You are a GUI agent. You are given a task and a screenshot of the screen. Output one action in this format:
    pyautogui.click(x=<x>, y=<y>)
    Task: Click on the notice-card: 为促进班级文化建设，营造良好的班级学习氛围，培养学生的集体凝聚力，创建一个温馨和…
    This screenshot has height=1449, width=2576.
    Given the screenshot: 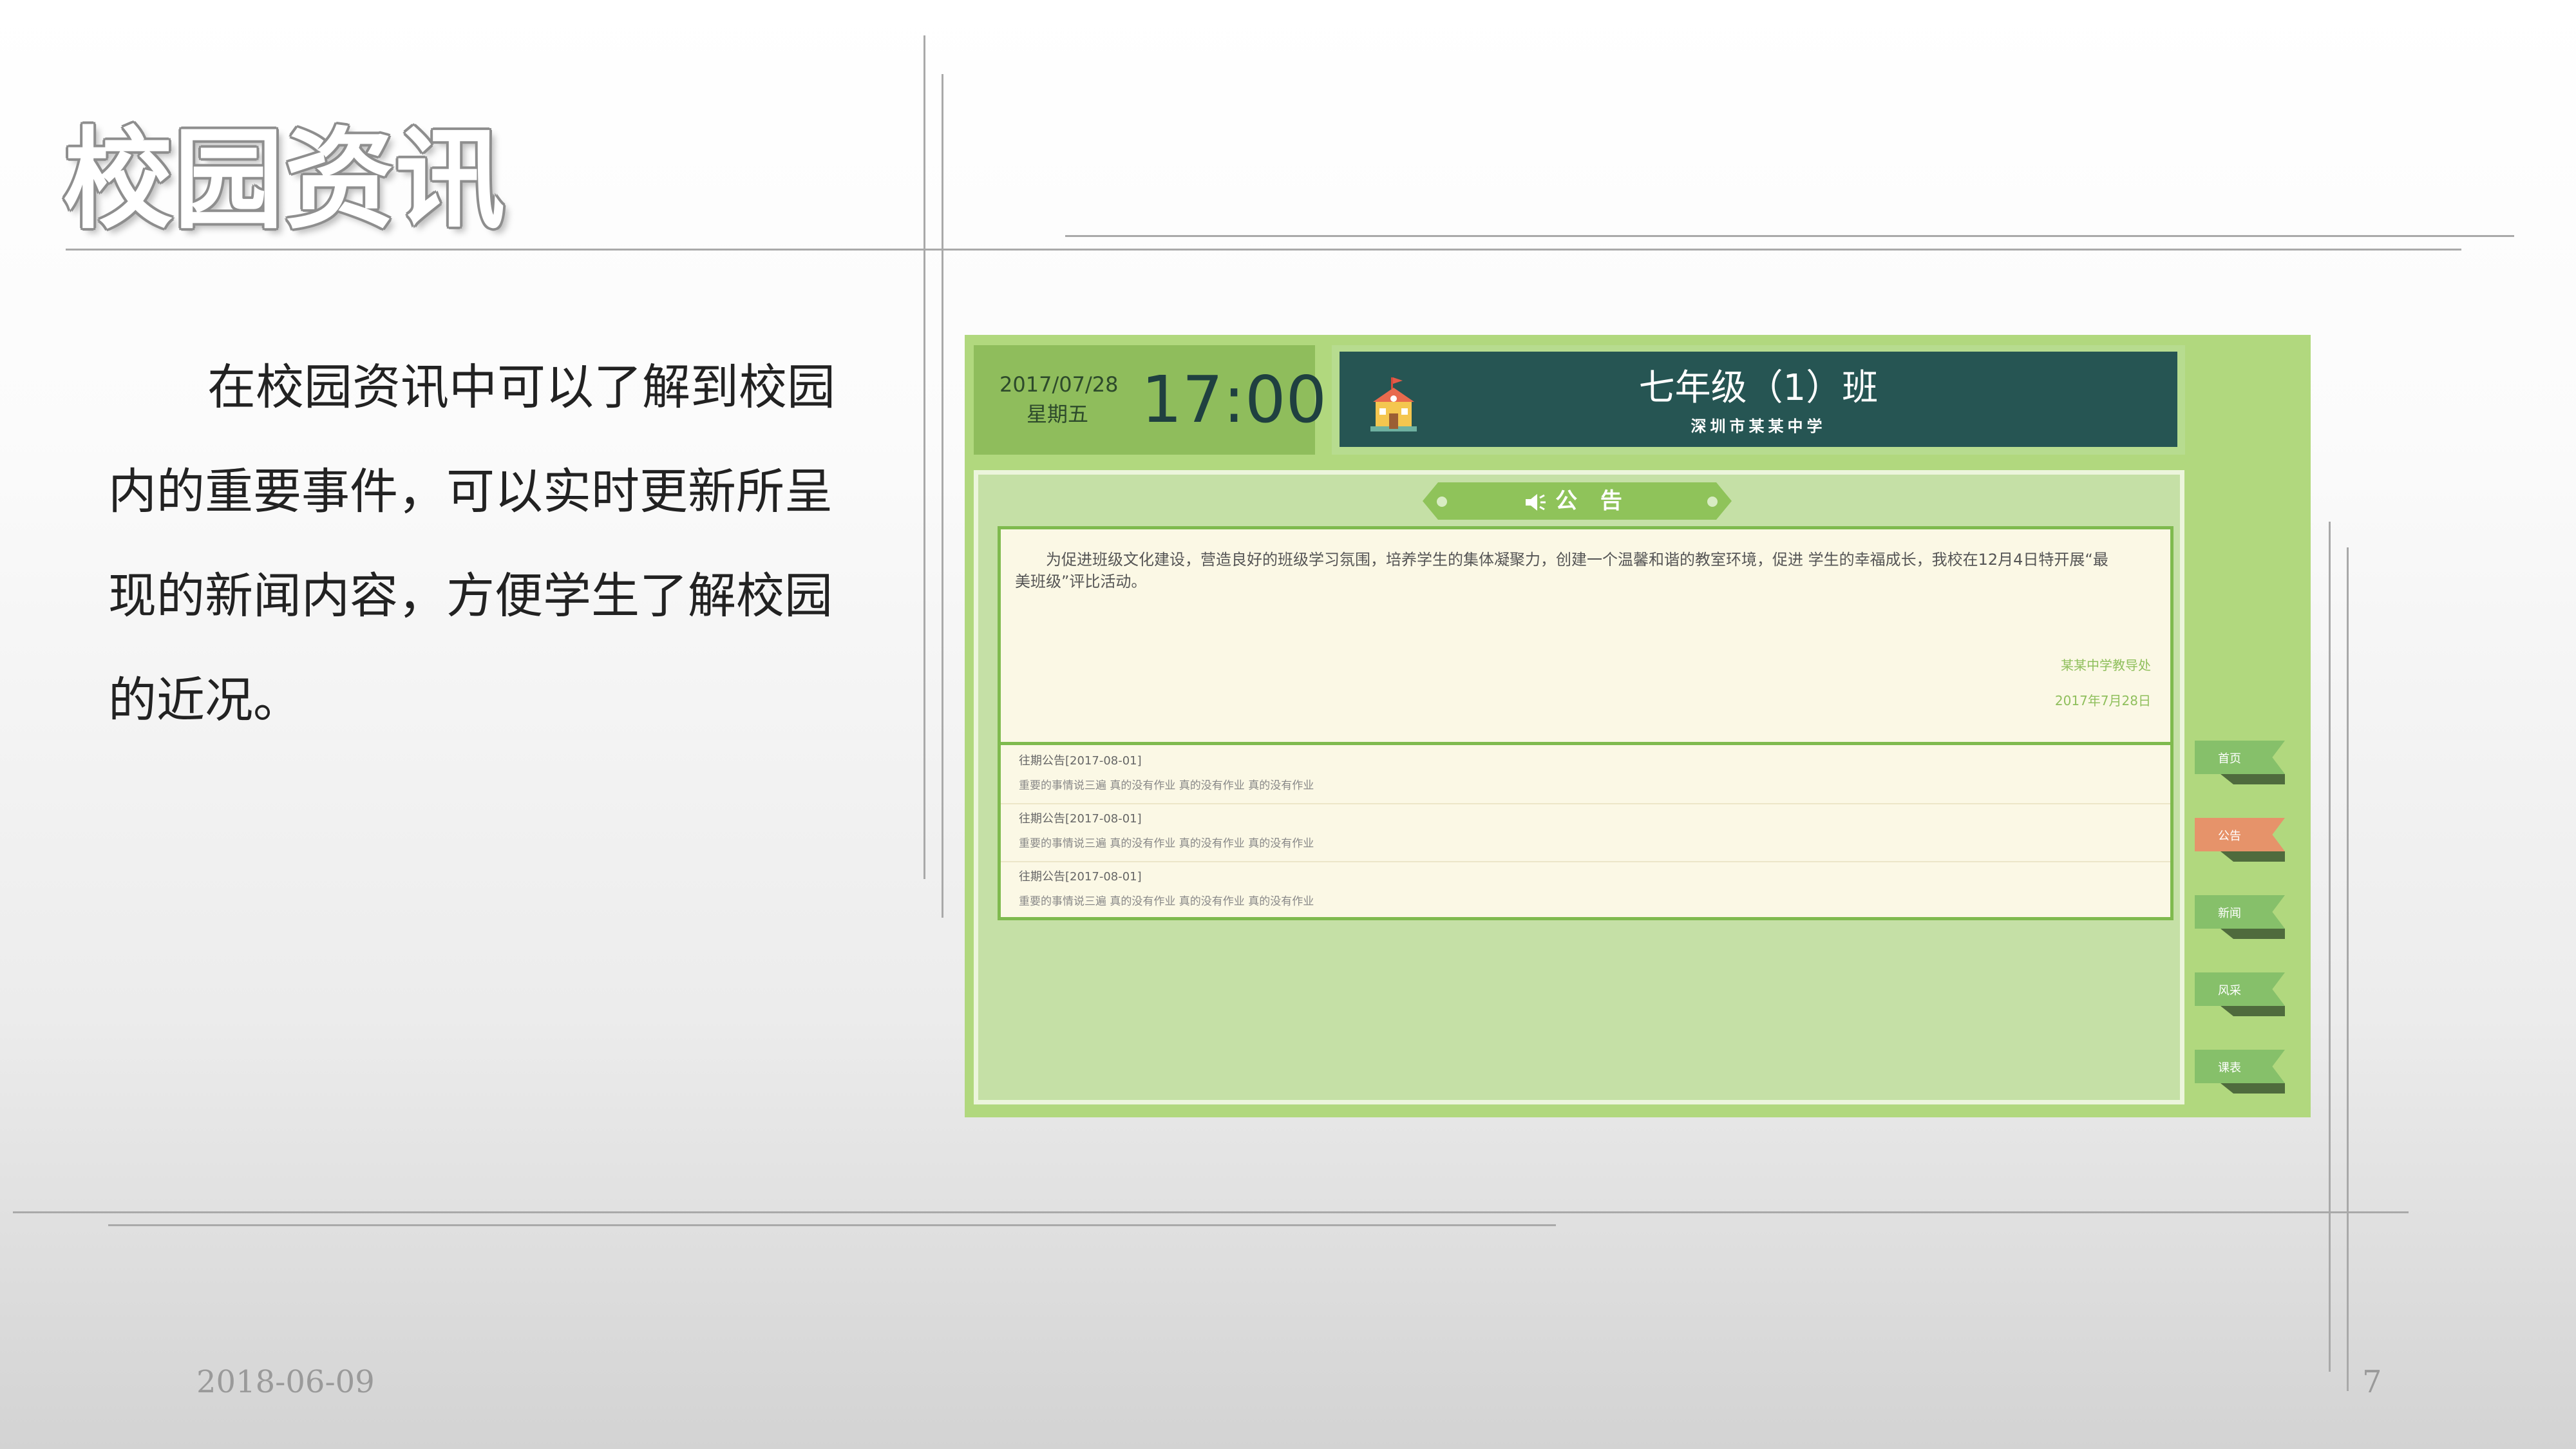 What is the action you would take?
    pyautogui.click(x=1586, y=635)
    